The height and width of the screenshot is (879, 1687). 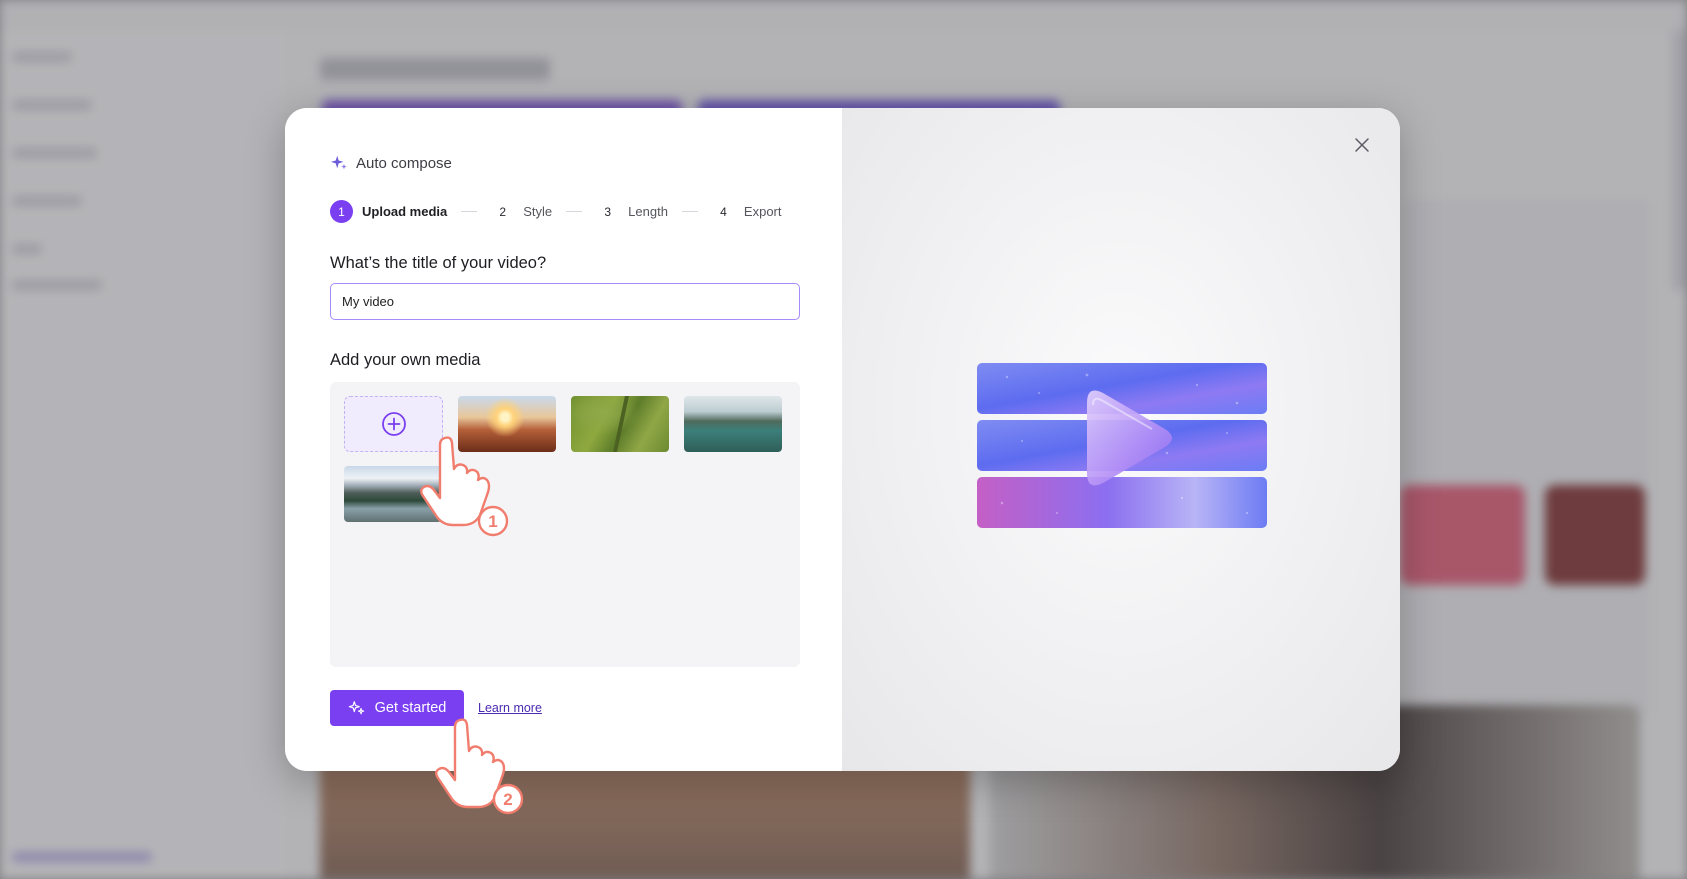 I want to click on video-title-input, so click(x=565, y=301).